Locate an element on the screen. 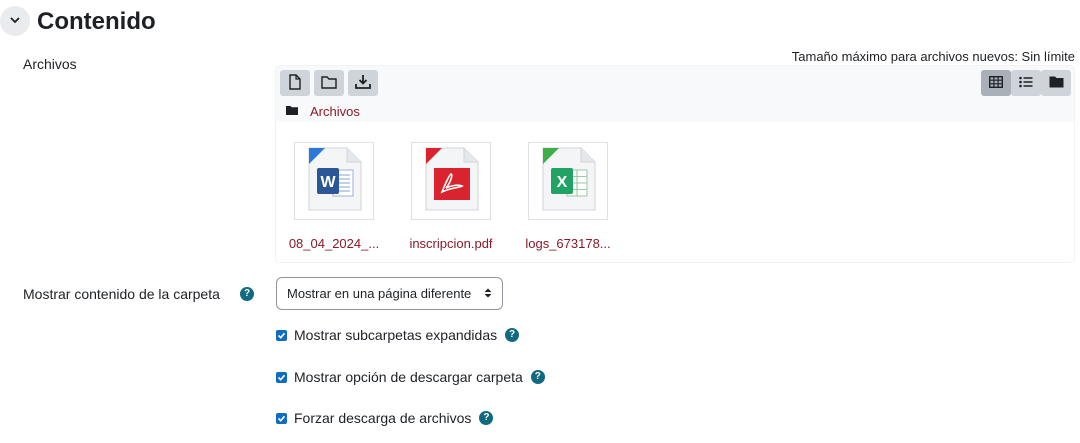 The height and width of the screenshot is (443, 1080). svg-text: X is located at coordinates (562, 182).